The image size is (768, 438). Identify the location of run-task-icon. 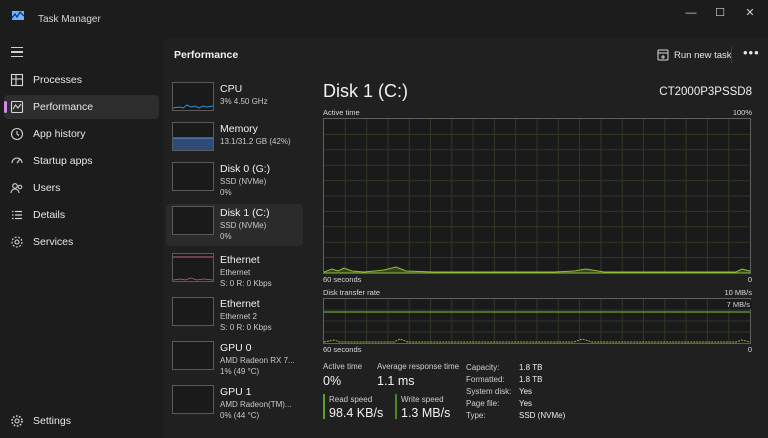
(663, 55).